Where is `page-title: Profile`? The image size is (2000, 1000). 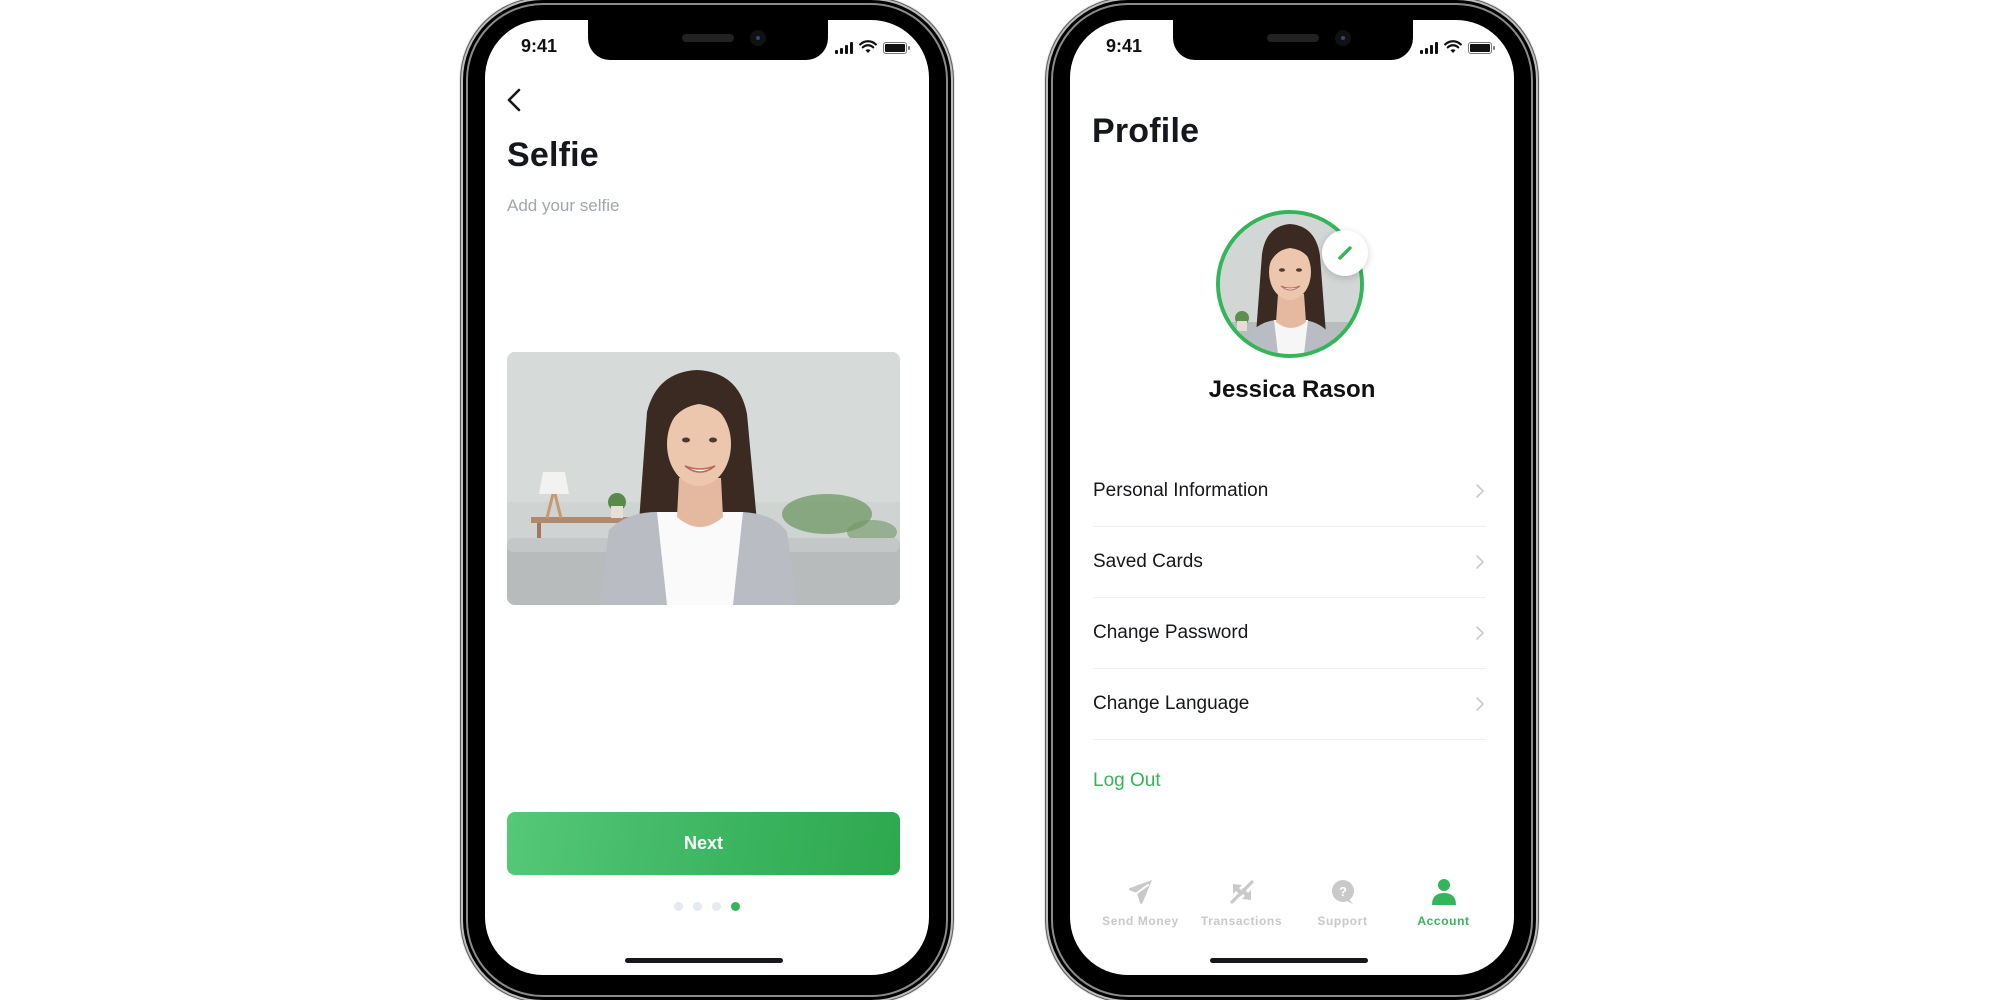
page-title: Profile is located at coordinates (1146, 131).